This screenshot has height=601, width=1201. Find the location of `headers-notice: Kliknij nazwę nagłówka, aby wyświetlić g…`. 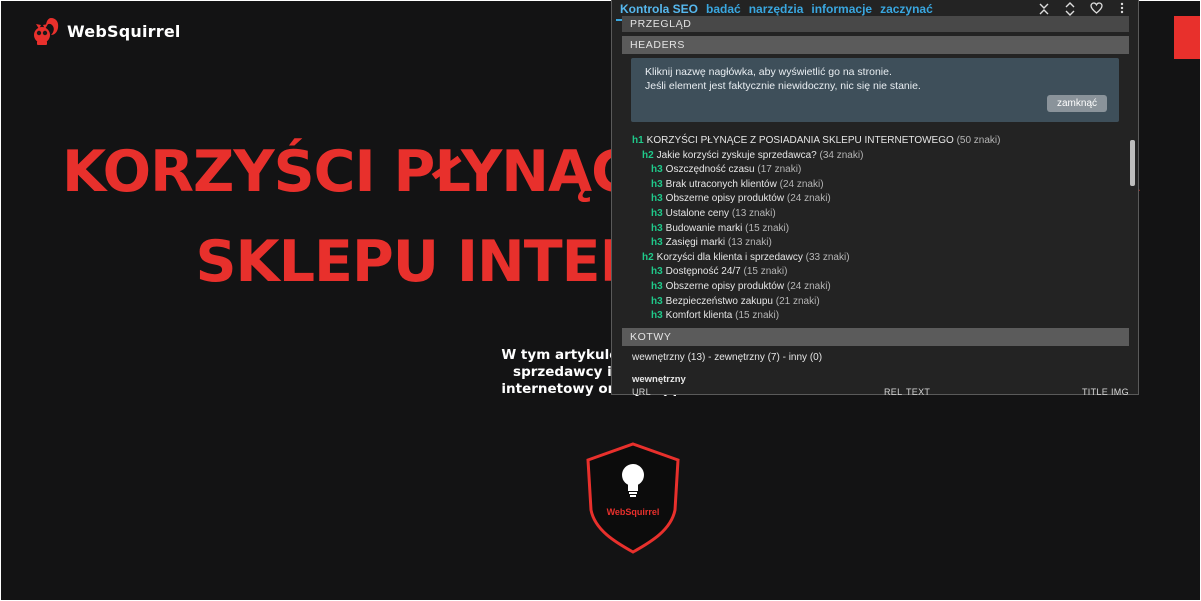

headers-notice: Kliknij nazwę nagłówka, aby wyświetlić g… is located at coordinates (875, 90).